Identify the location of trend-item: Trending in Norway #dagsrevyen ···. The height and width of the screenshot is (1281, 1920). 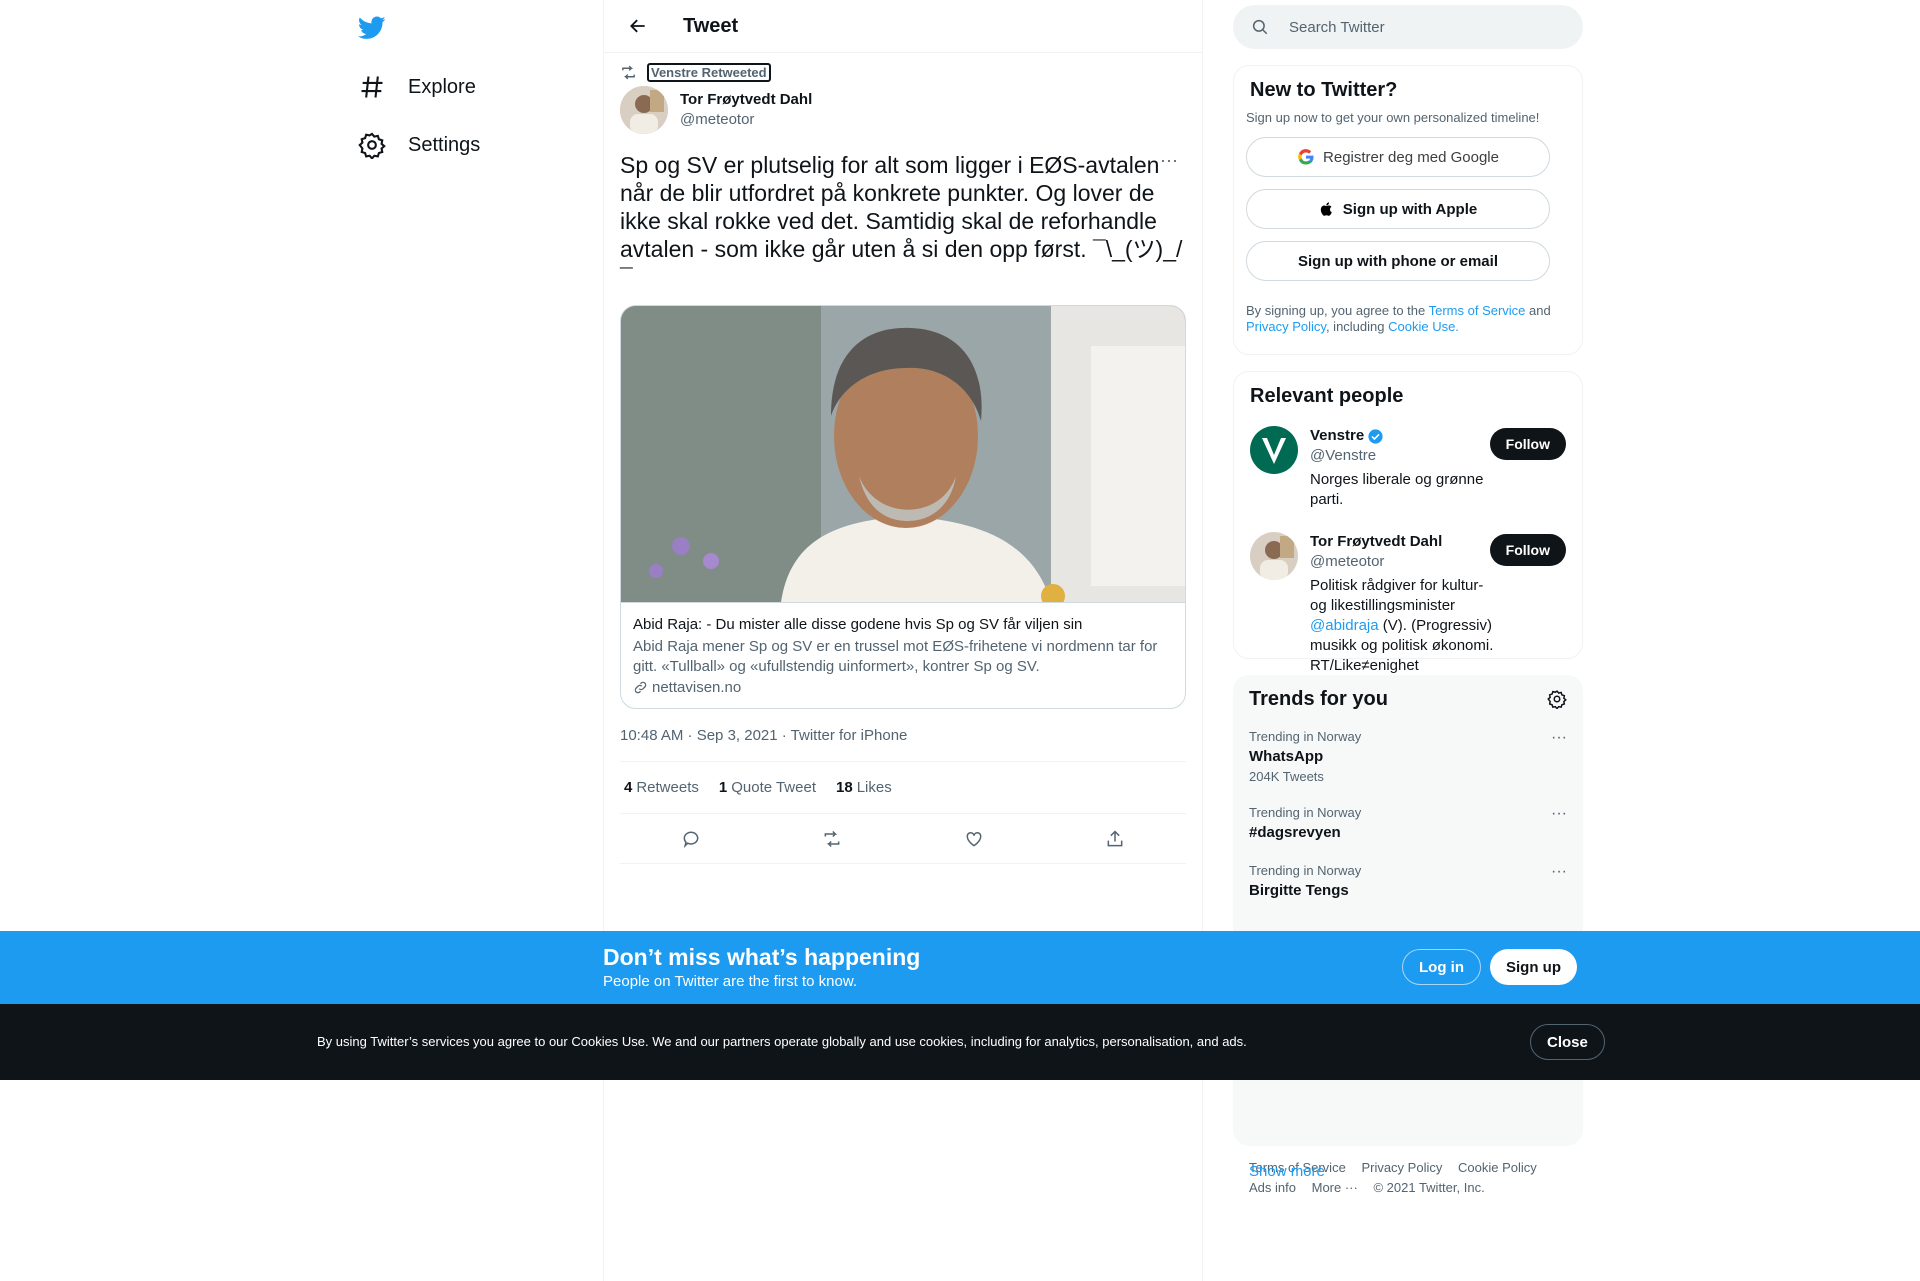
(1408, 824).